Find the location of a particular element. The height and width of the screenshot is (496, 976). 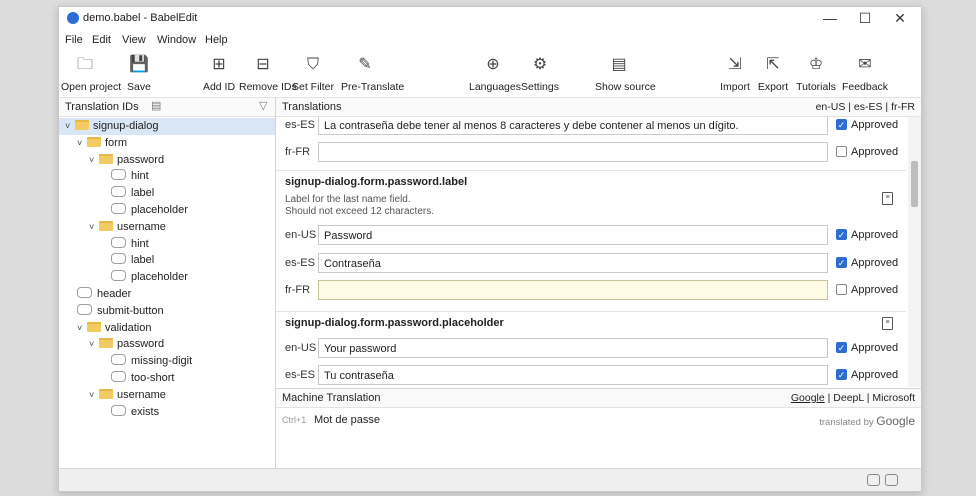

mt-shortcut: Ctrl+1 is located at coordinates (294, 420).